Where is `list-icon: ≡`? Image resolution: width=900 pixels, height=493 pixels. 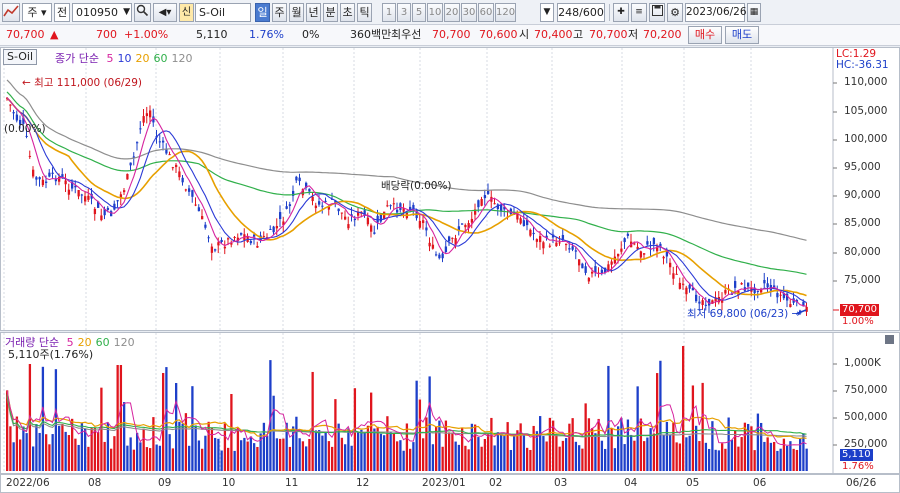
list-icon: ≡ is located at coordinates (639, 12).